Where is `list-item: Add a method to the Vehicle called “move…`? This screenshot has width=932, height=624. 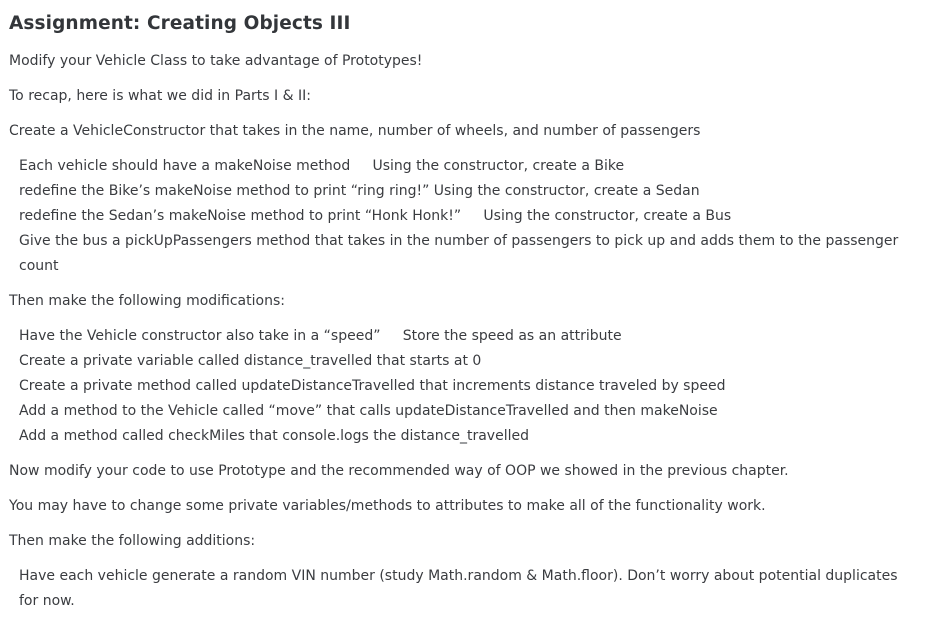
list-item: Add a method to the Vehicle called “move… is located at coordinates (368, 411).